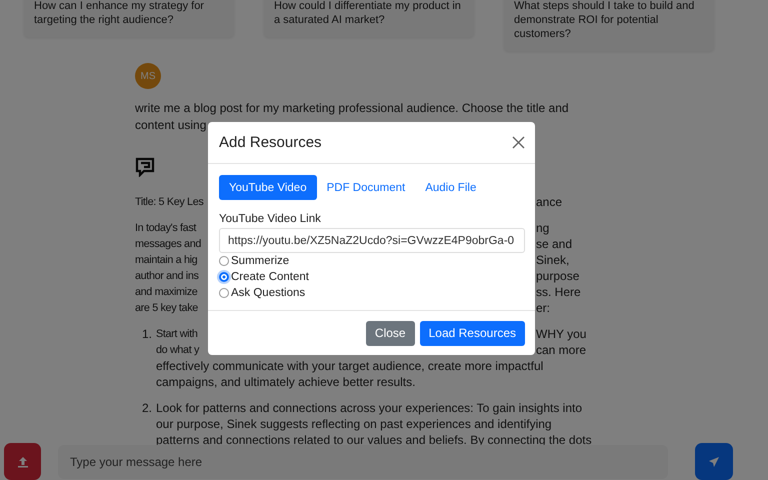 This screenshot has height=480, width=768. Describe the element at coordinates (165, 228) in the screenshot. I see `message-text: In today's fast` at that location.